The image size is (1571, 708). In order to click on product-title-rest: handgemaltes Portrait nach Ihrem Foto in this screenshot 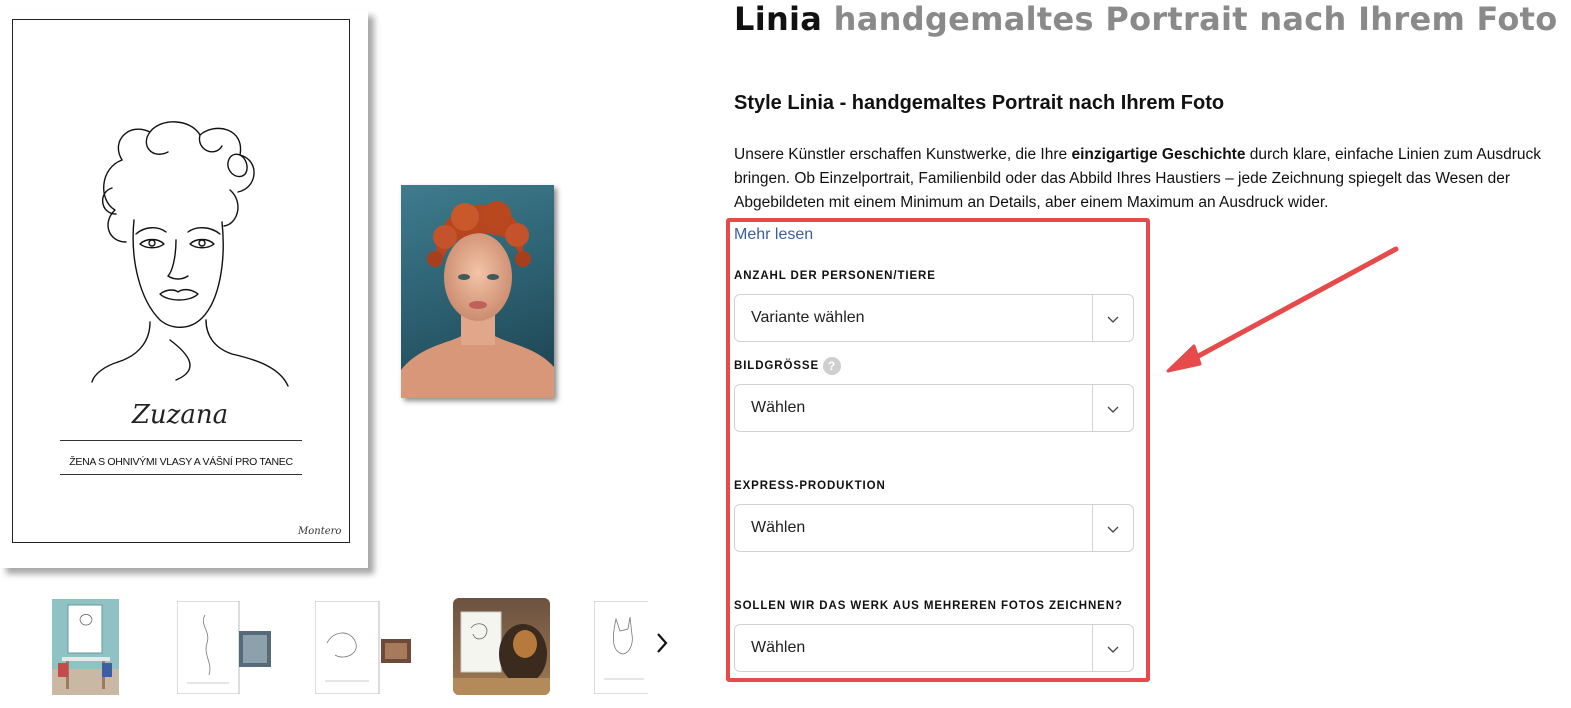, I will do `click(1195, 19)`.